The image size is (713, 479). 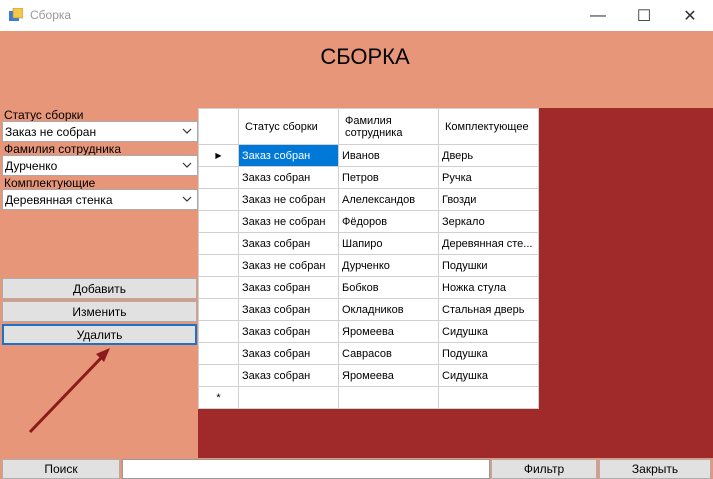 I want to click on table-cell: Зеркало, so click(x=488, y=221).